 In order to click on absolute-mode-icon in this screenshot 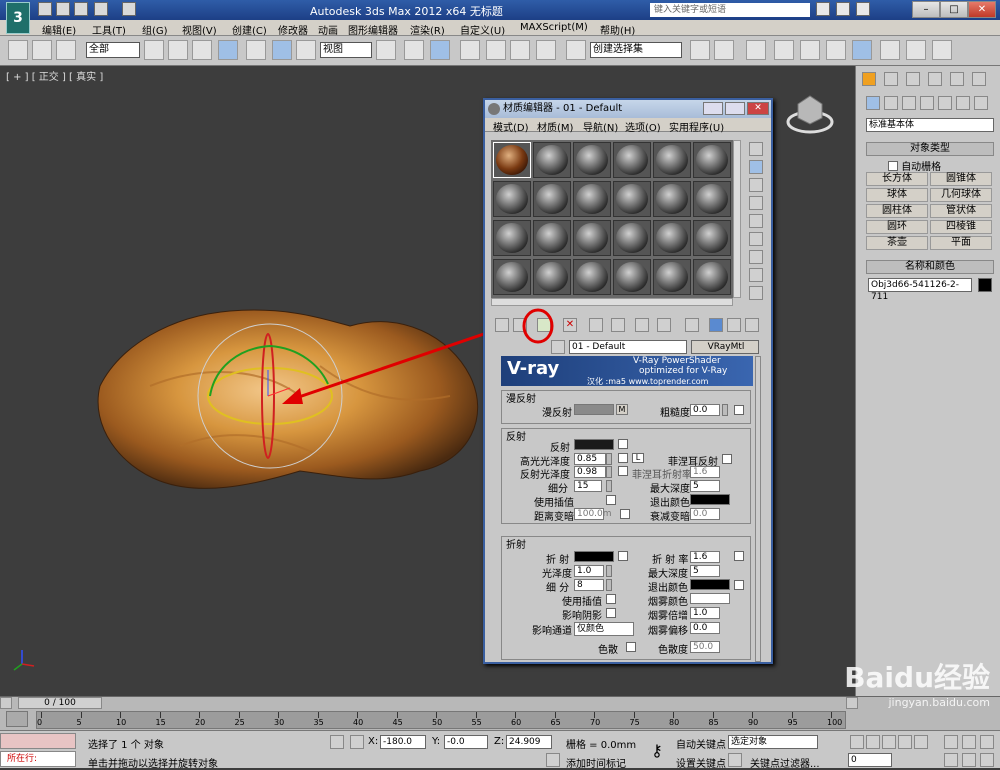, I will do `click(357, 742)`.